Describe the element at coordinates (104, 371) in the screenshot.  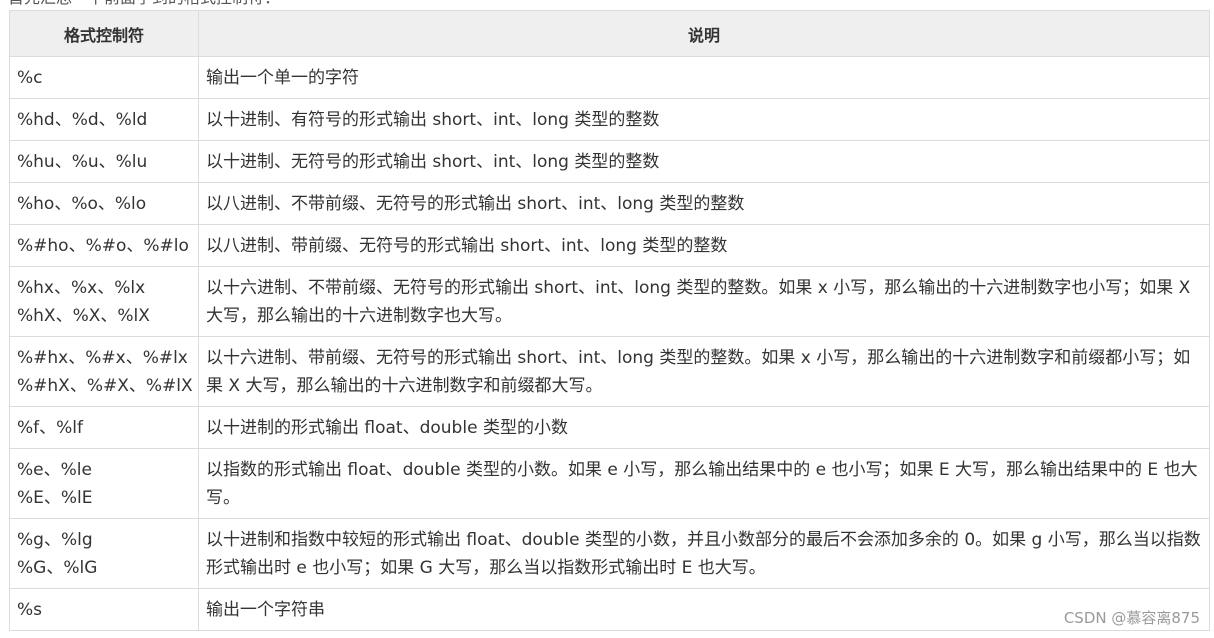
I see `format-cell: %#hx、%#x、%#lx %#hX、%#X、%#lX` at that location.